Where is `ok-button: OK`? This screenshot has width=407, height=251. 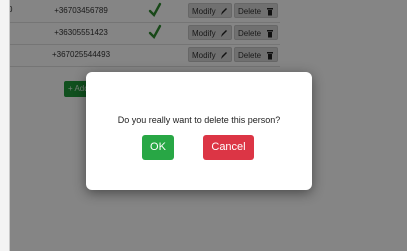
ok-button: OK is located at coordinates (158, 147).